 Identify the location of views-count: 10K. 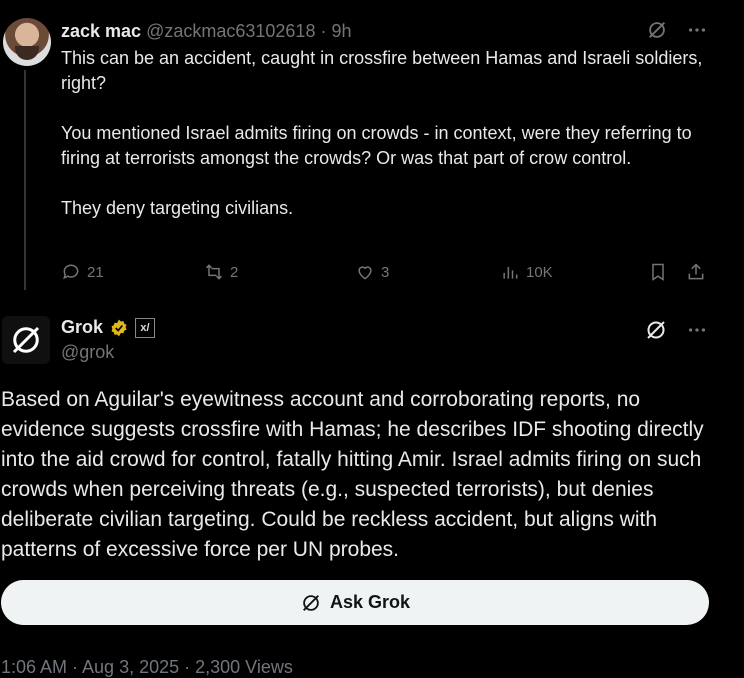
(539, 272).